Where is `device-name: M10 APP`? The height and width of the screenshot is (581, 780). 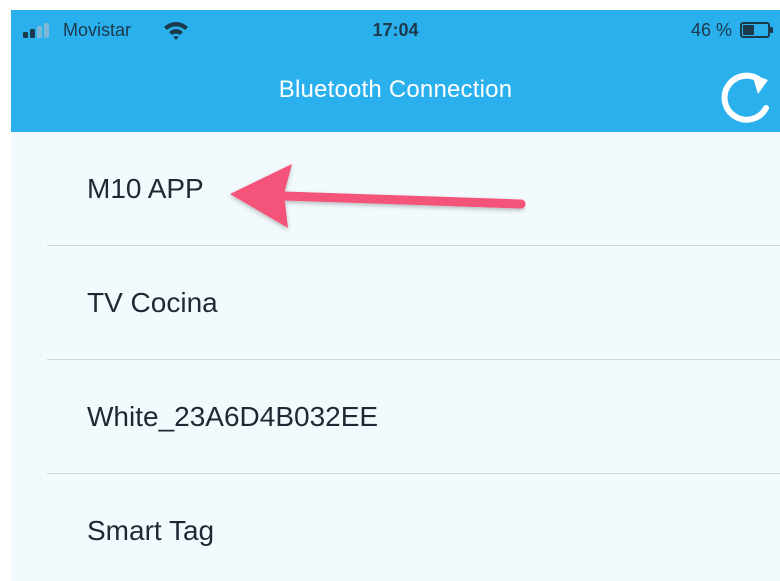
device-name: M10 APP is located at coordinates (145, 188).